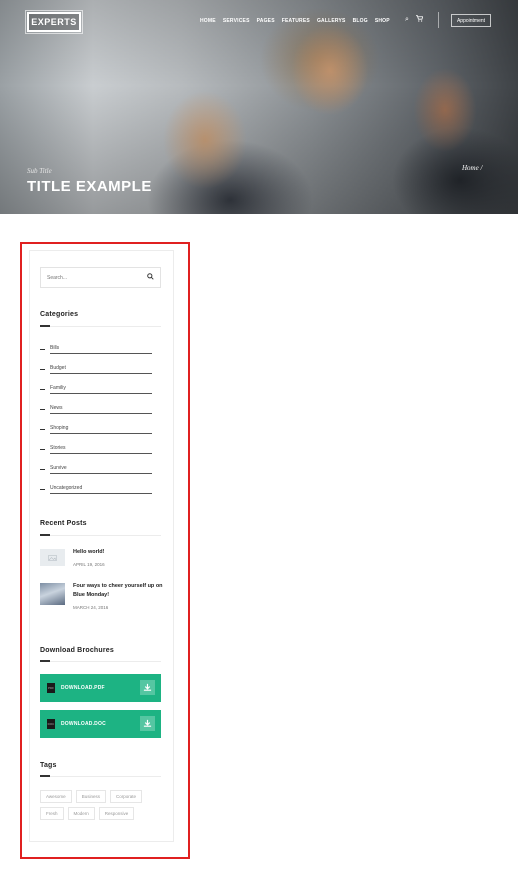 This screenshot has height=869, width=518. Describe the element at coordinates (208, 21) in the screenshot. I see `nav-home: HOME` at that location.